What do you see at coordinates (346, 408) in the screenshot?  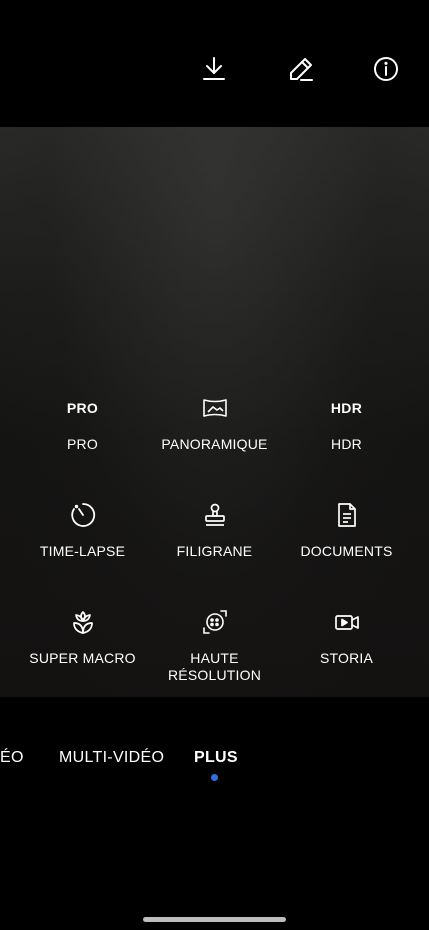 I see `hdr-icon: HDR` at bounding box center [346, 408].